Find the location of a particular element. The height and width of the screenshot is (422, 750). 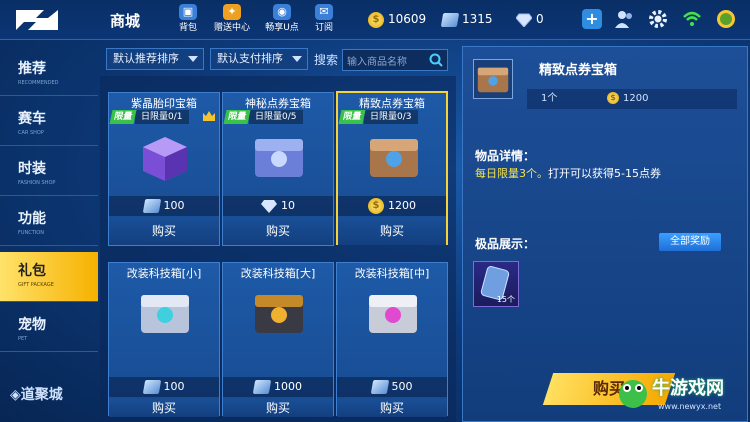

recommend-sort-dropdown: 默认推荐排序 is located at coordinates (155, 59).